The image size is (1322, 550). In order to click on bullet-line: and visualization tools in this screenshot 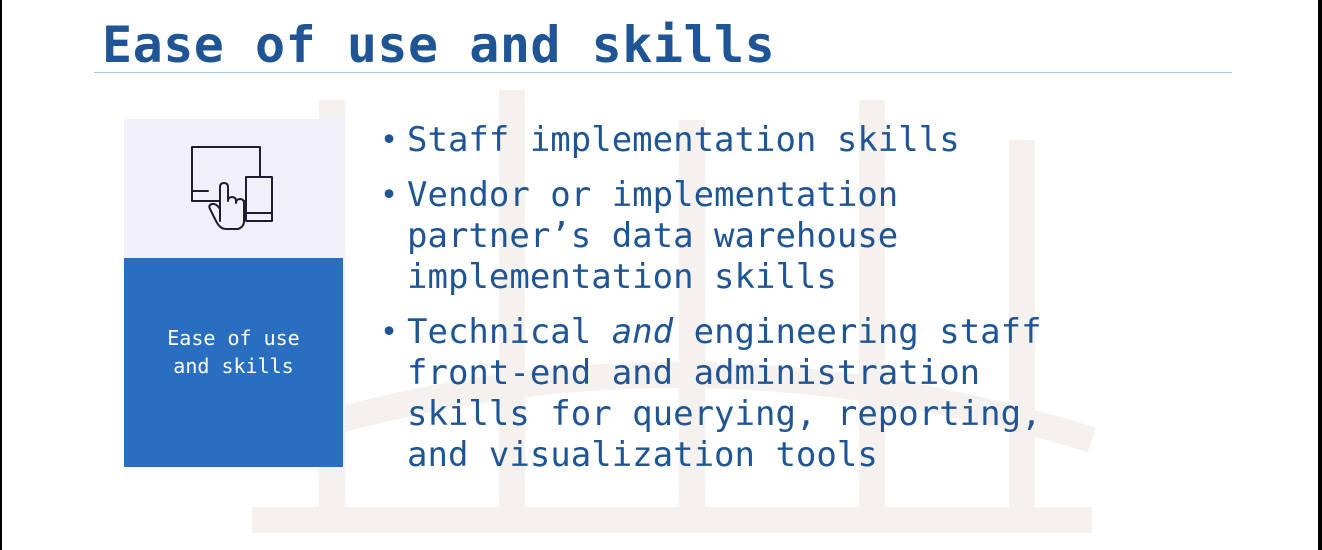, I will do `click(642, 455)`.